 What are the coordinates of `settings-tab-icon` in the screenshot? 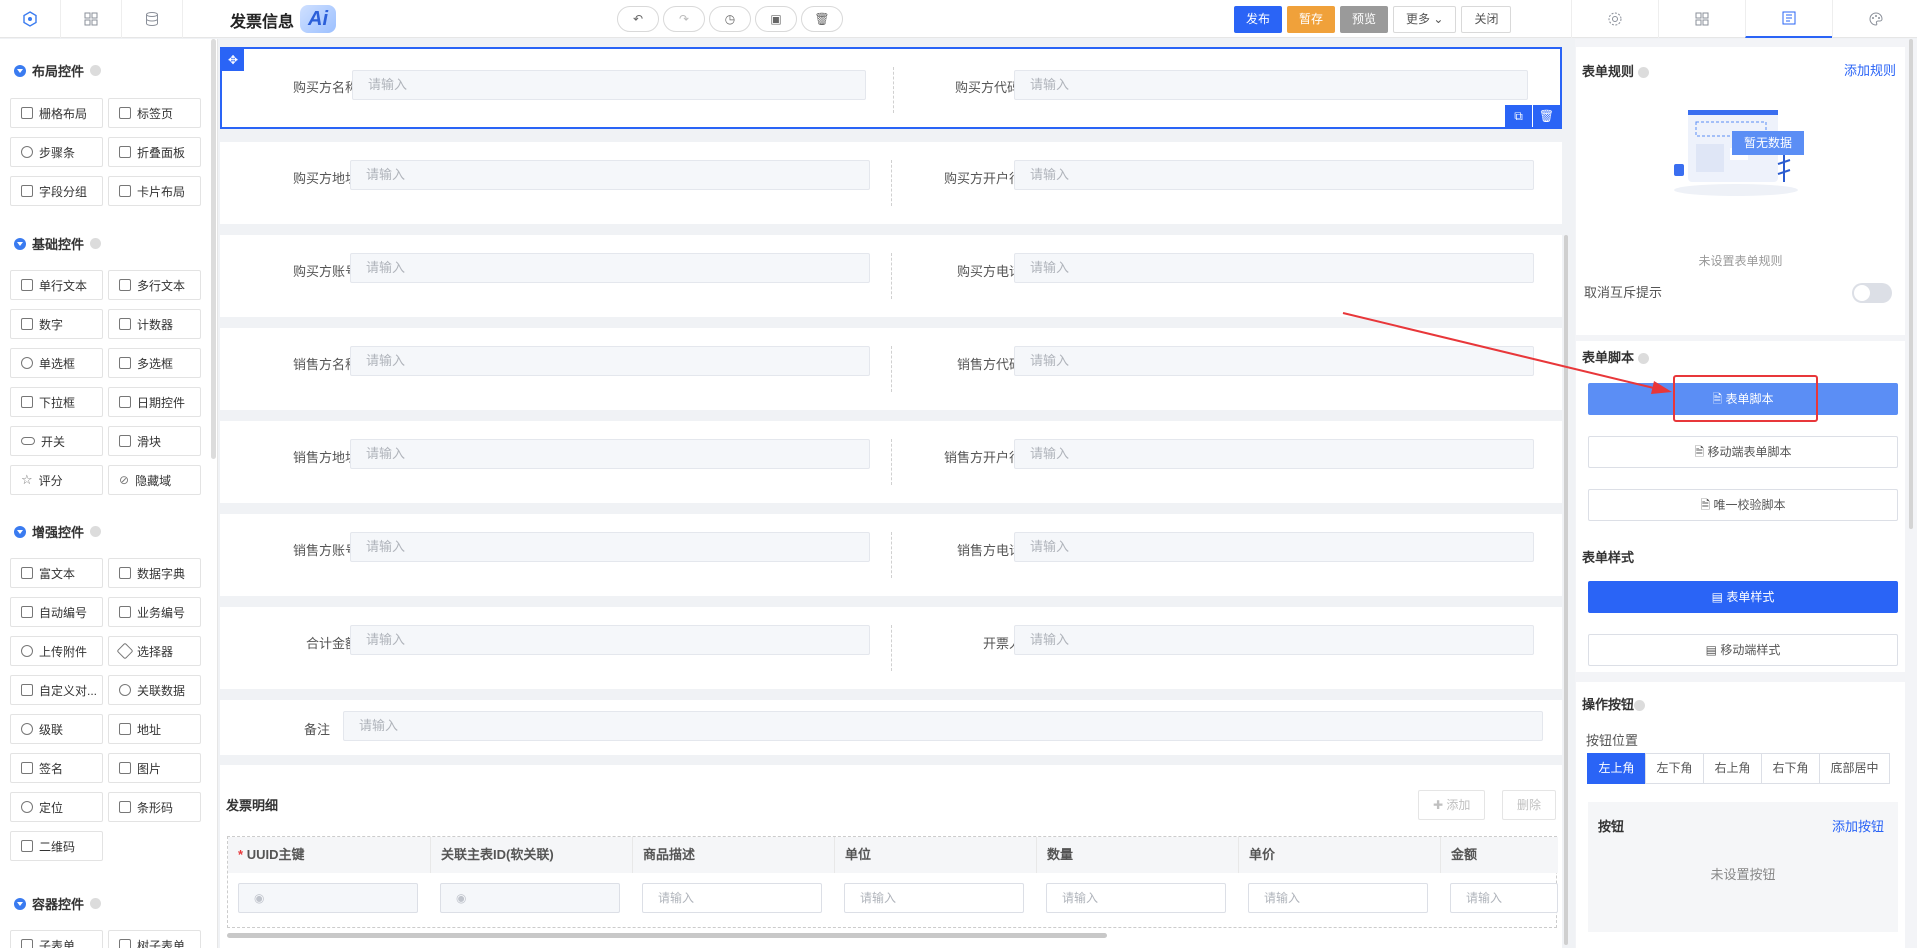 It's located at (1614, 19).